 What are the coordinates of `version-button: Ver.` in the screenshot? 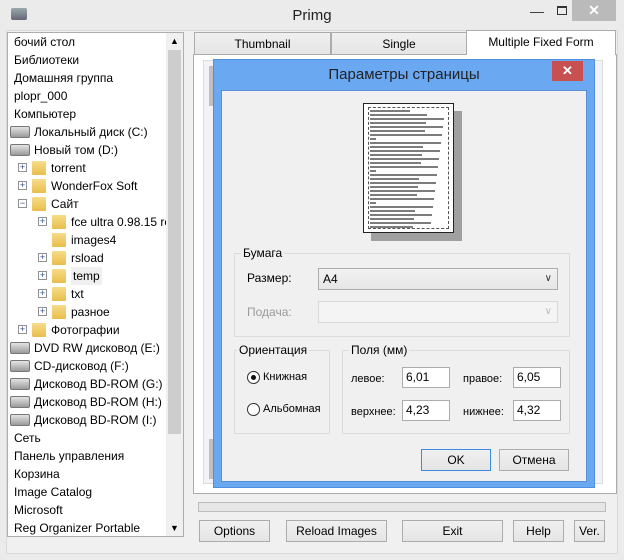 It's located at (589, 531).